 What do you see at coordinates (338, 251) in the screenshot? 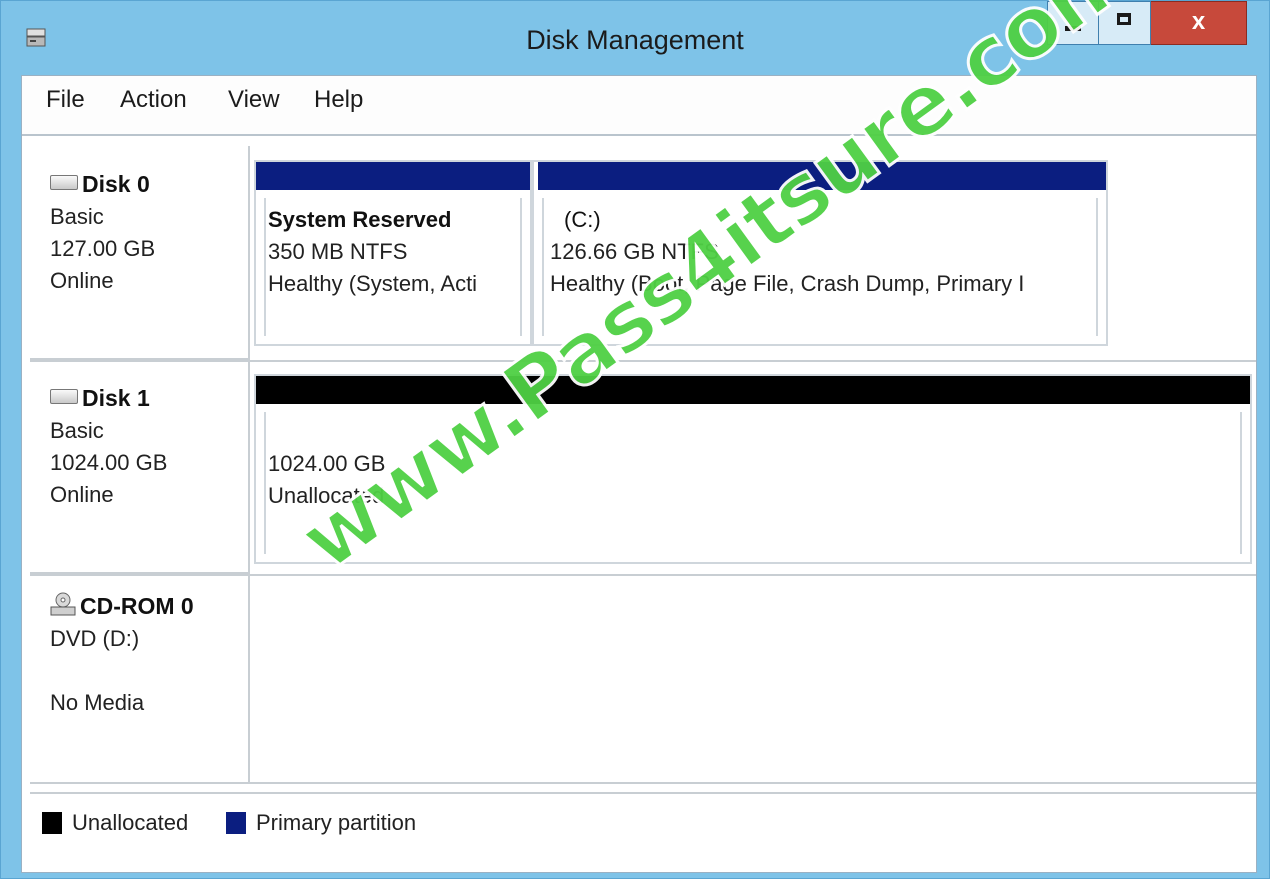
I see `partition-size: 350 MB NTFS` at bounding box center [338, 251].